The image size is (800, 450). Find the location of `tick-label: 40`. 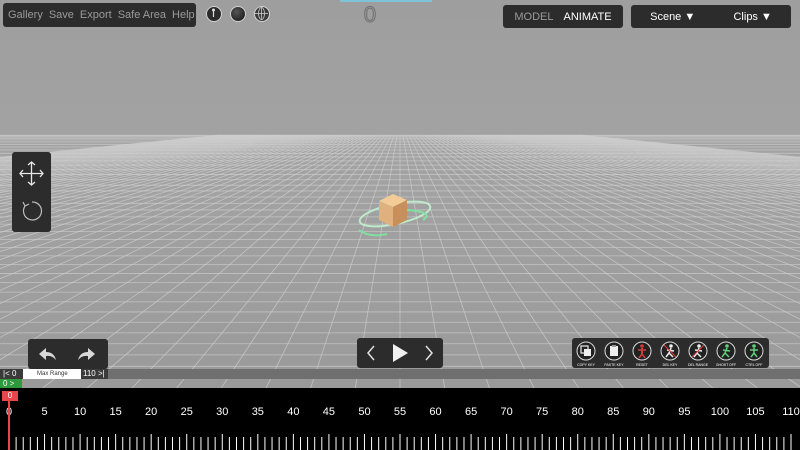

tick-label: 40 is located at coordinates (293, 412).